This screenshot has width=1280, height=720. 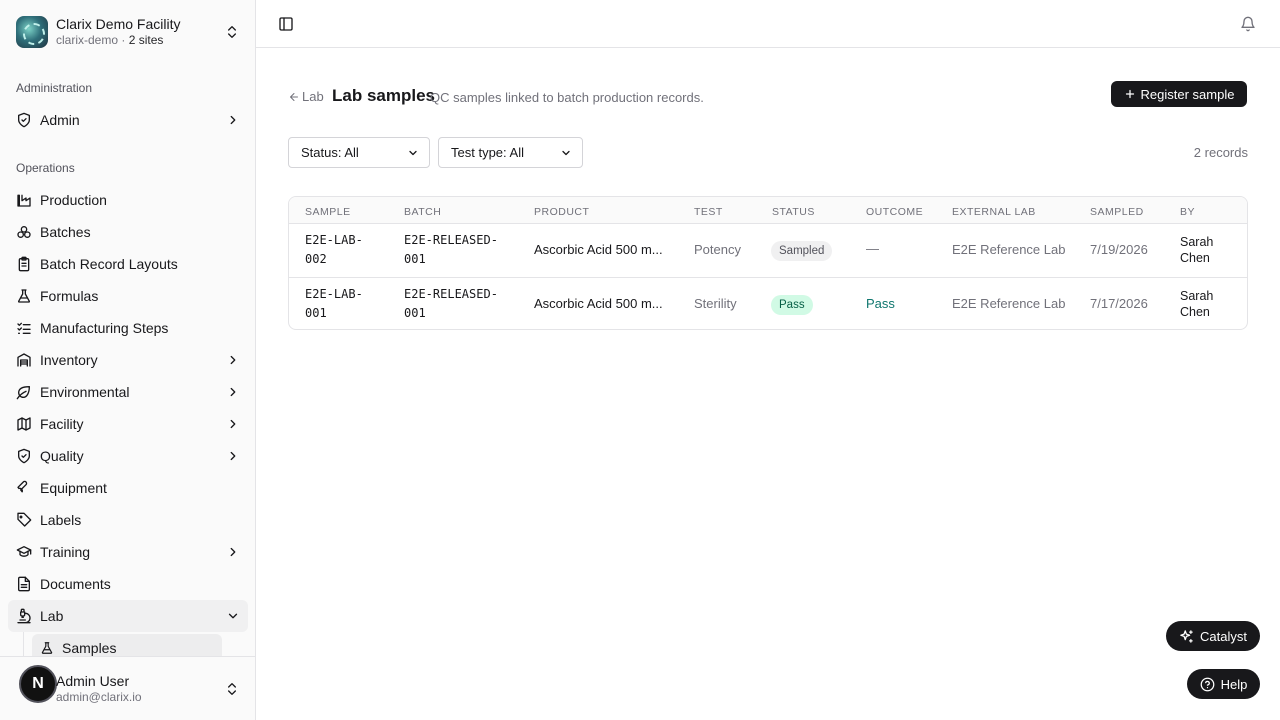 What do you see at coordinates (334, 250) in the screenshot?
I see `sample-id: E2E-LAB- 002` at bounding box center [334, 250].